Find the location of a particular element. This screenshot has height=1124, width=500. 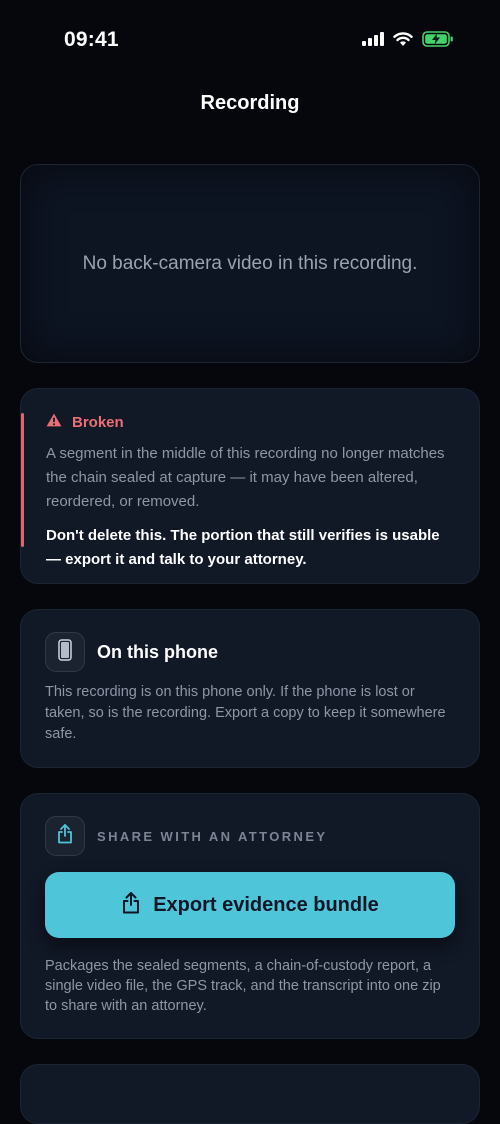

status-time: 09:41 is located at coordinates (91, 39).